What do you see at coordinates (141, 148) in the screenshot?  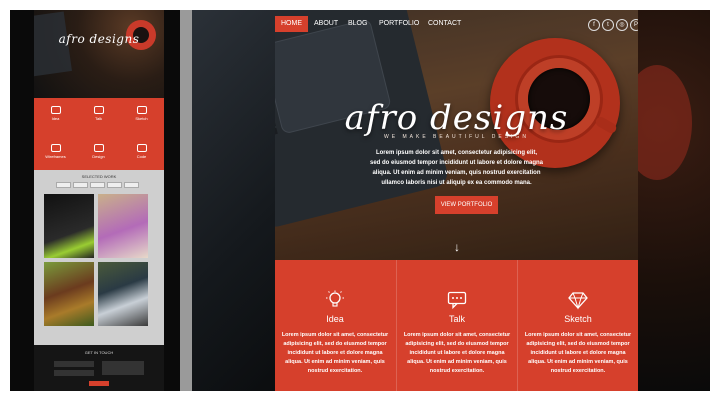 I see `code-icon` at bounding box center [141, 148].